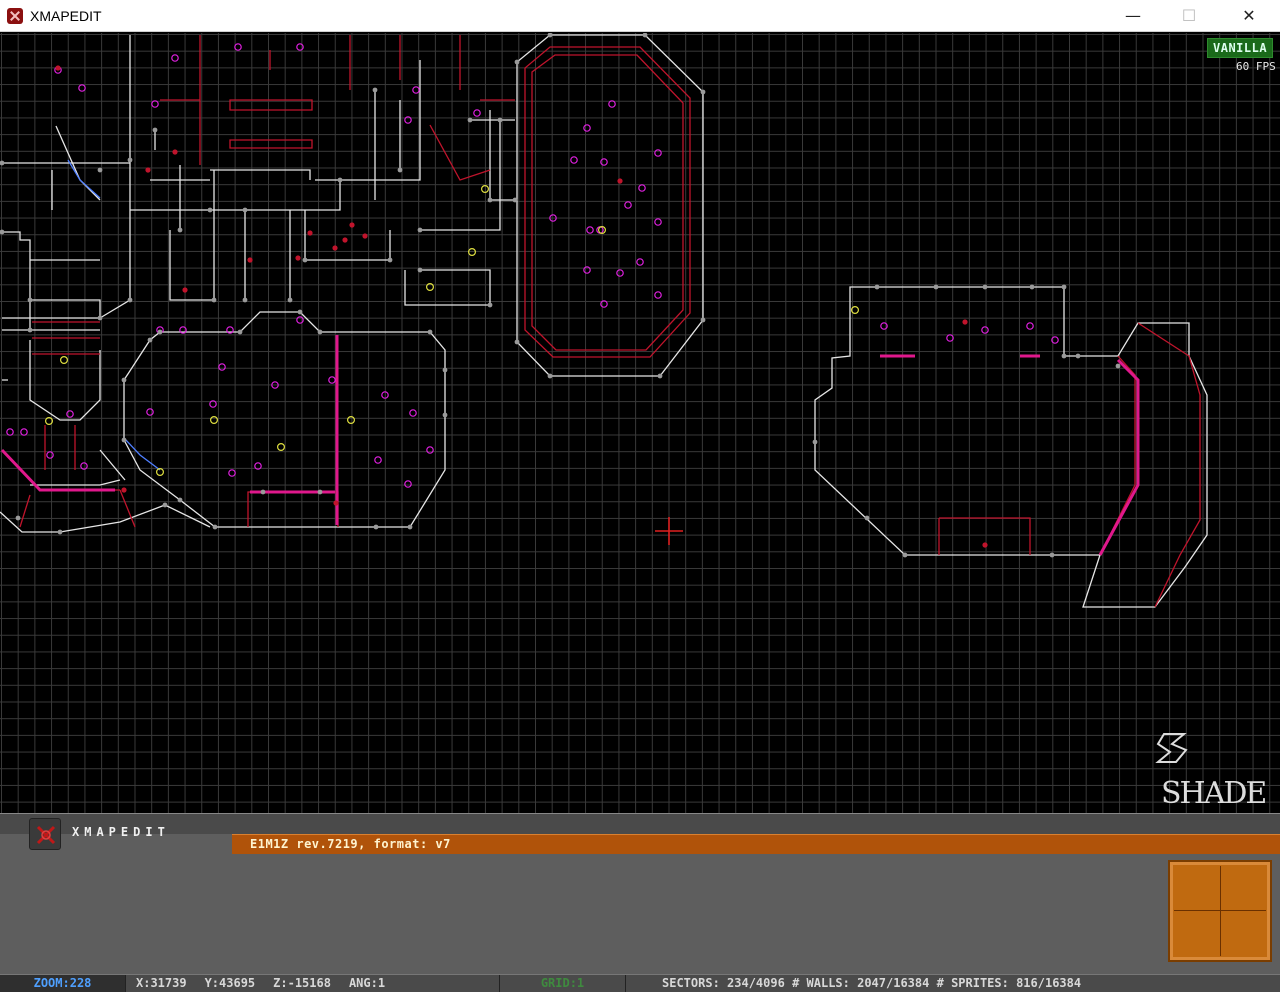 The width and height of the screenshot is (1280, 992). What do you see at coordinates (645, 430) in the screenshot?
I see `magenta-wall-mid` at bounding box center [645, 430].